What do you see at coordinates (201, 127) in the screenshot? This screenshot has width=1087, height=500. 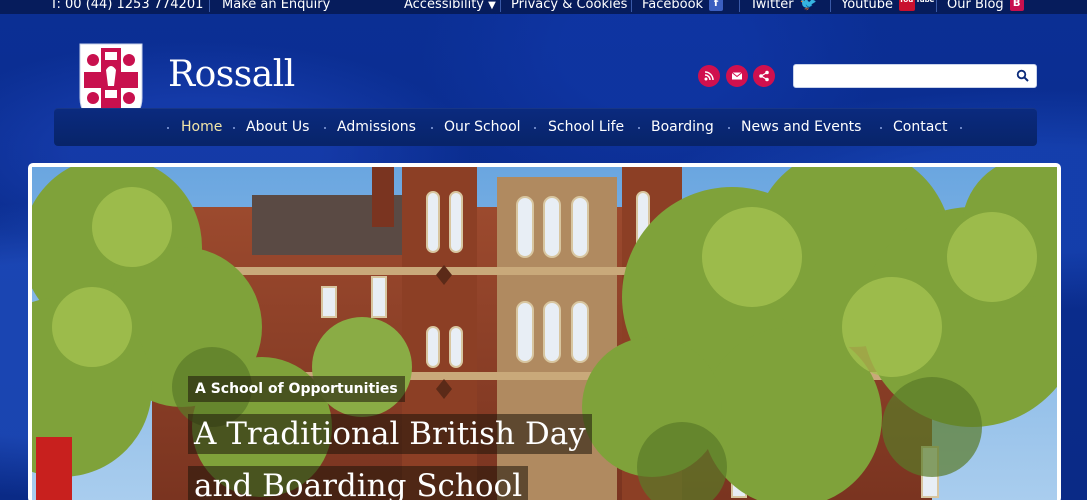 I see `nav-item-home: Home` at bounding box center [201, 127].